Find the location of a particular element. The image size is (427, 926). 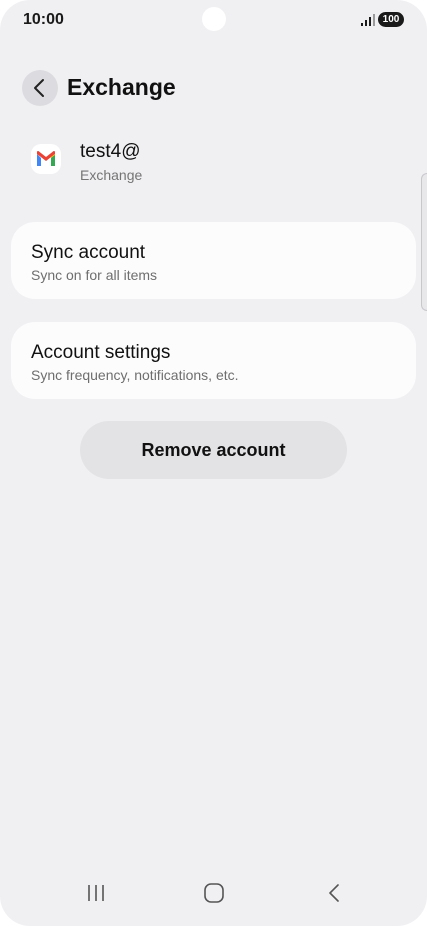

remove-account-button: Remove account is located at coordinates (213, 450).